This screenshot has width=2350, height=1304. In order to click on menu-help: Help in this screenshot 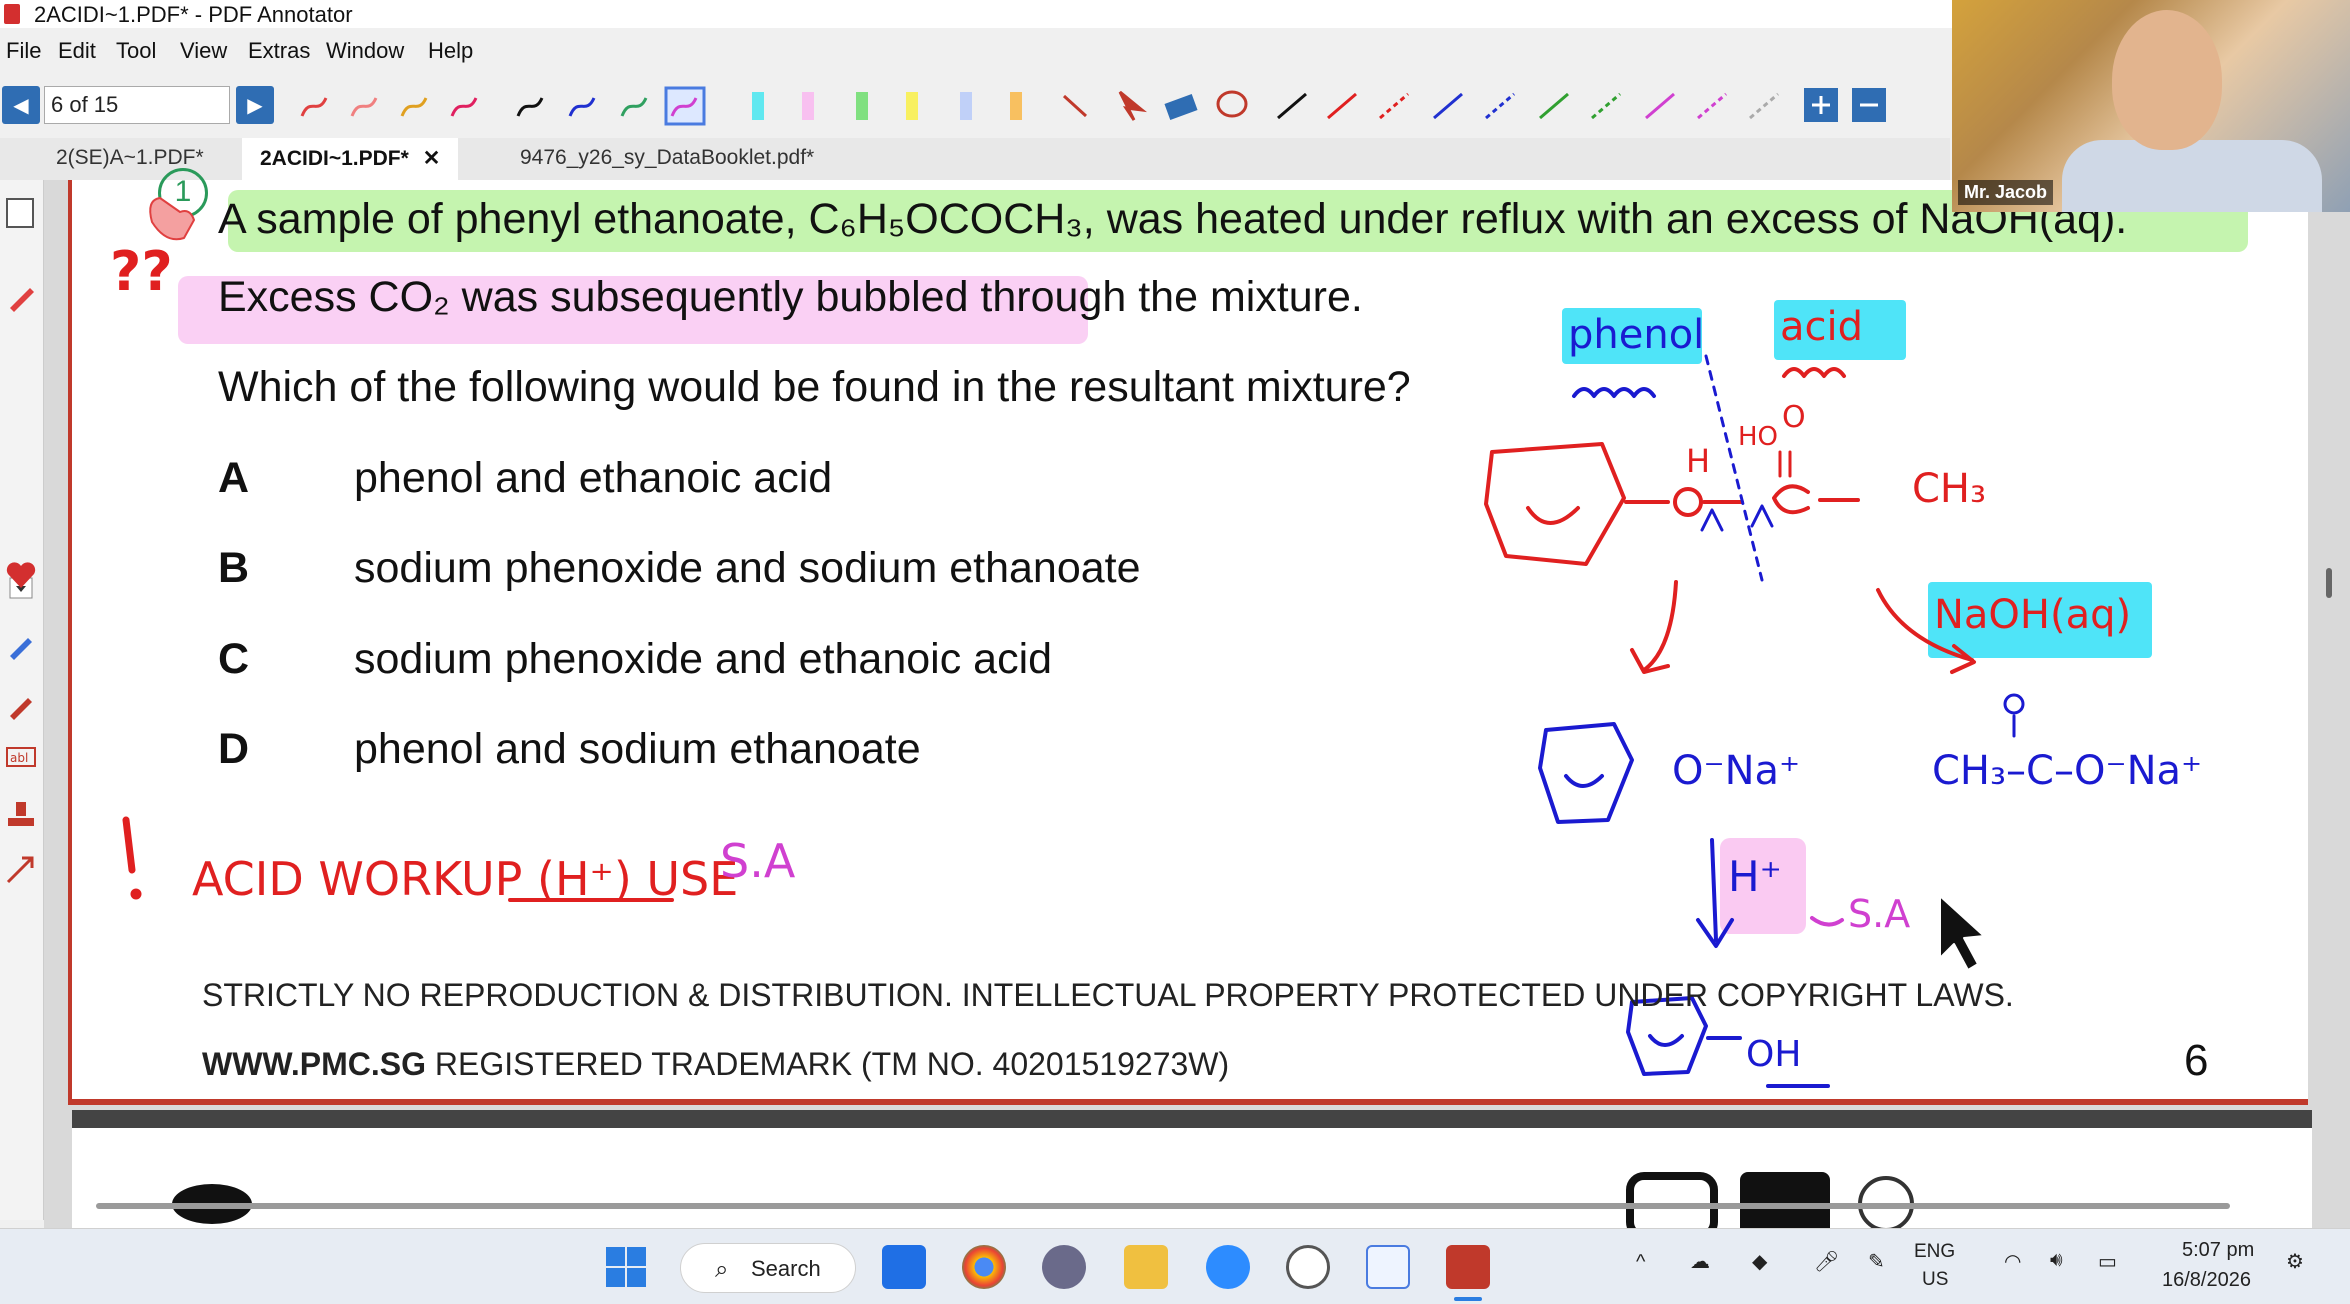, I will do `click(450, 51)`.